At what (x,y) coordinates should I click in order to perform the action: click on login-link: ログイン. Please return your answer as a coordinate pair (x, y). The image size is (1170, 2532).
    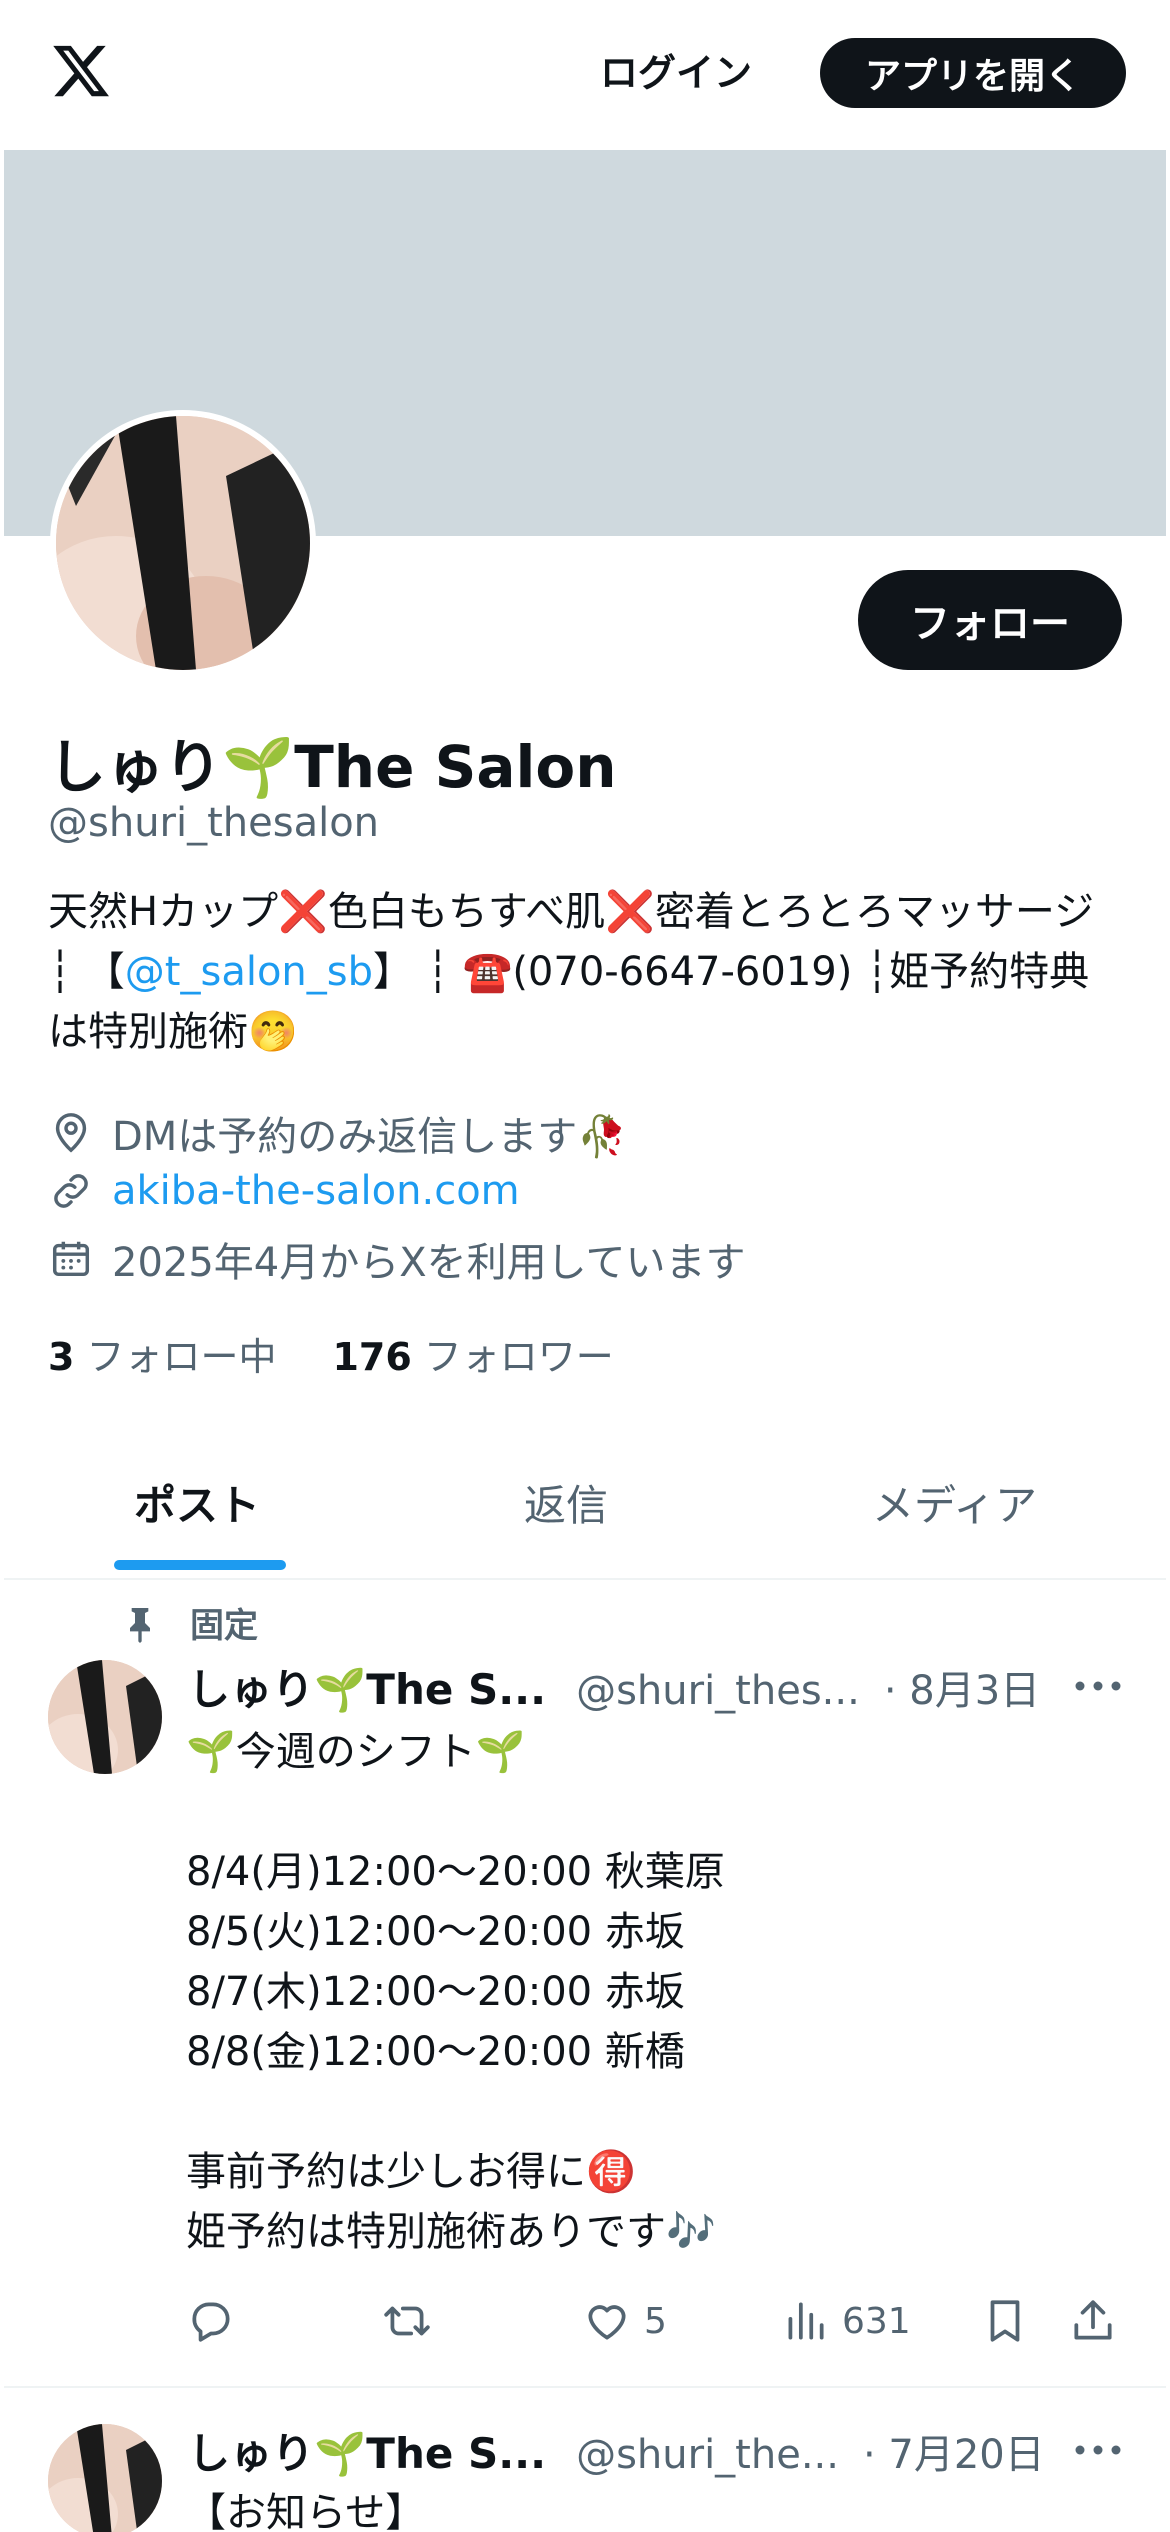
    Looking at the image, I should click on (676, 69).